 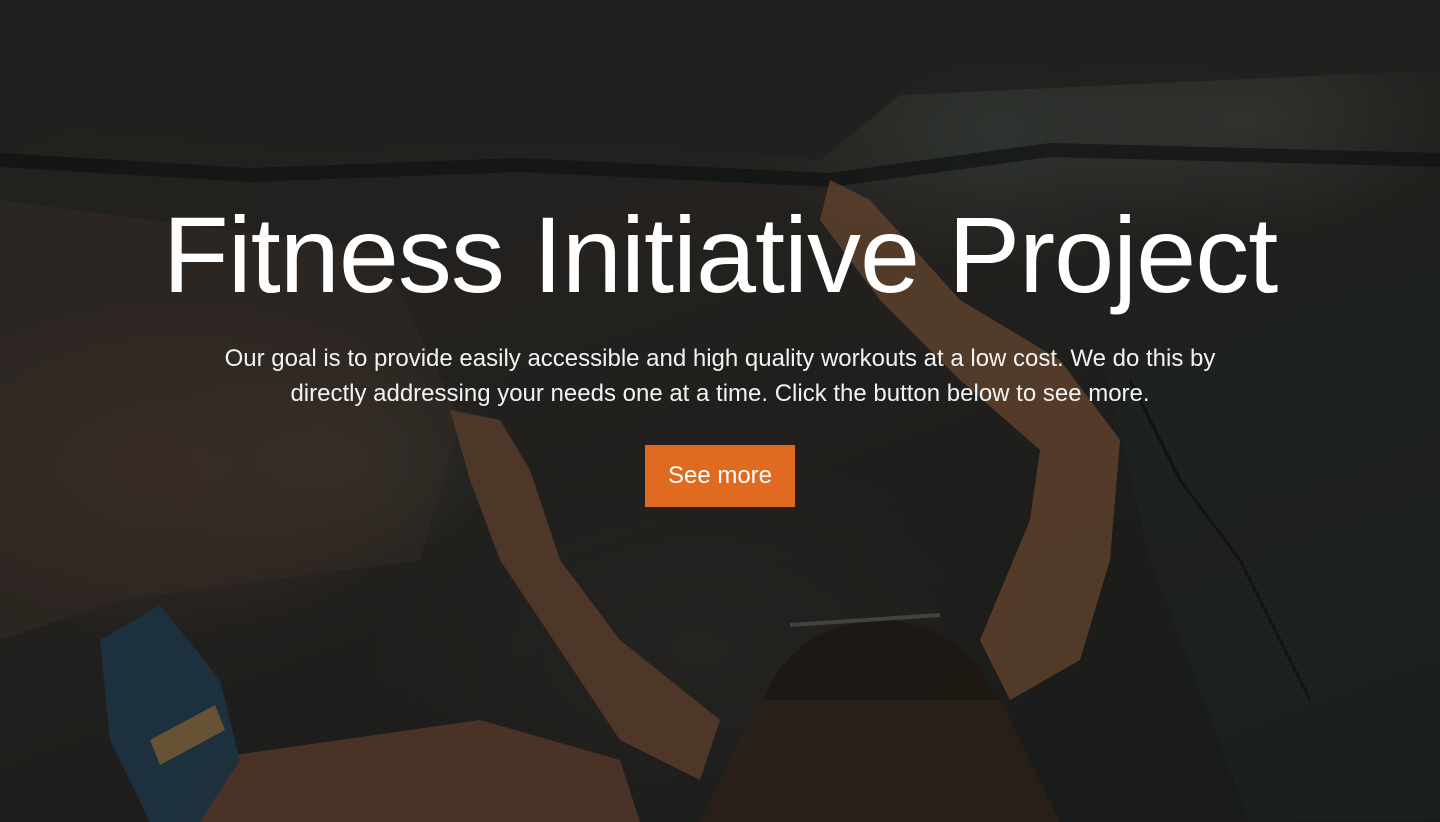 What do you see at coordinates (720, 476) in the screenshot?
I see `see-more-button: See more` at bounding box center [720, 476].